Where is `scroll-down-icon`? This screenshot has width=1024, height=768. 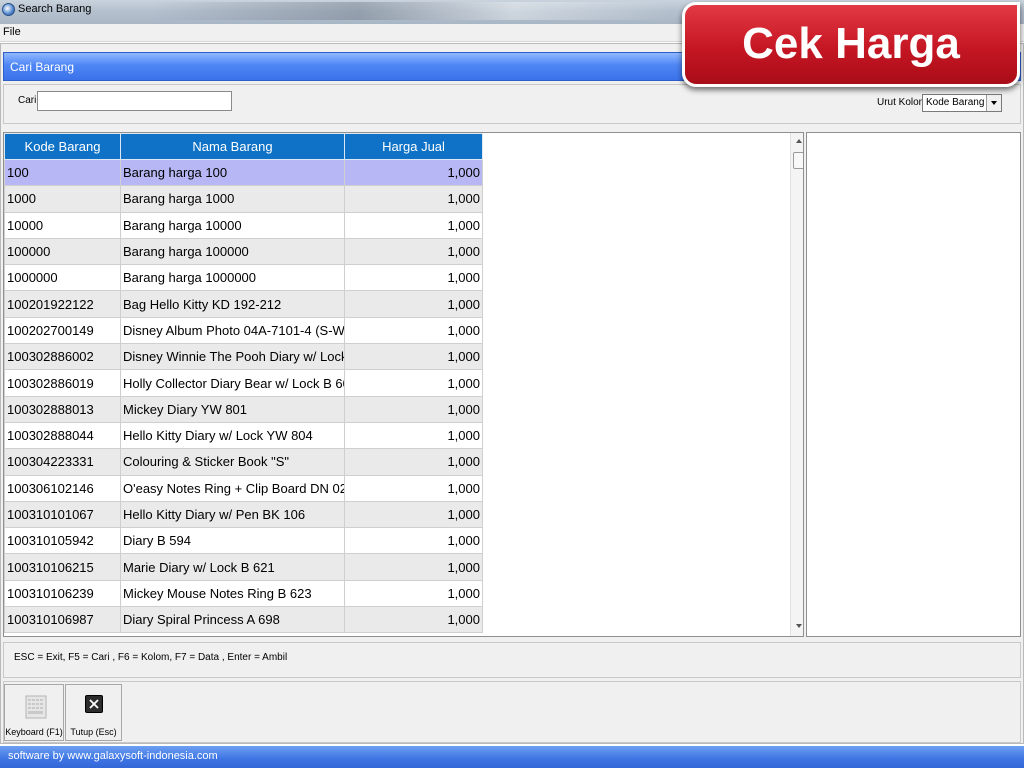
scroll-down-icon is located at coordinates (799, 626).